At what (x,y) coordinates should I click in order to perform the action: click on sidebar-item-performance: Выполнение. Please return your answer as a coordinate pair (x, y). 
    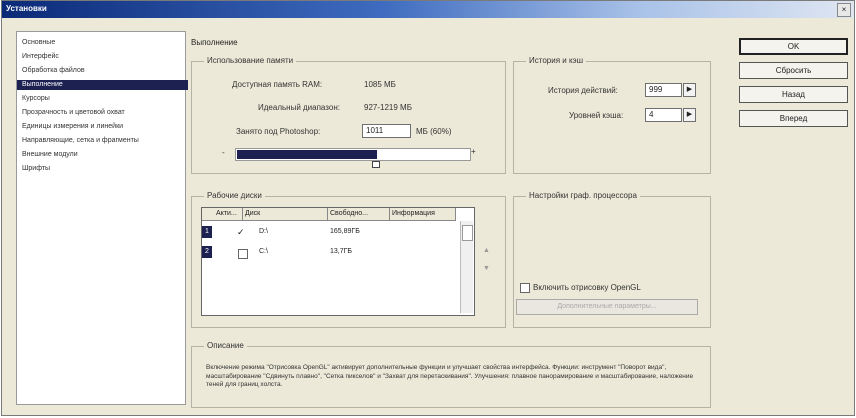
    Looking at the image, I should click on (102, 85).